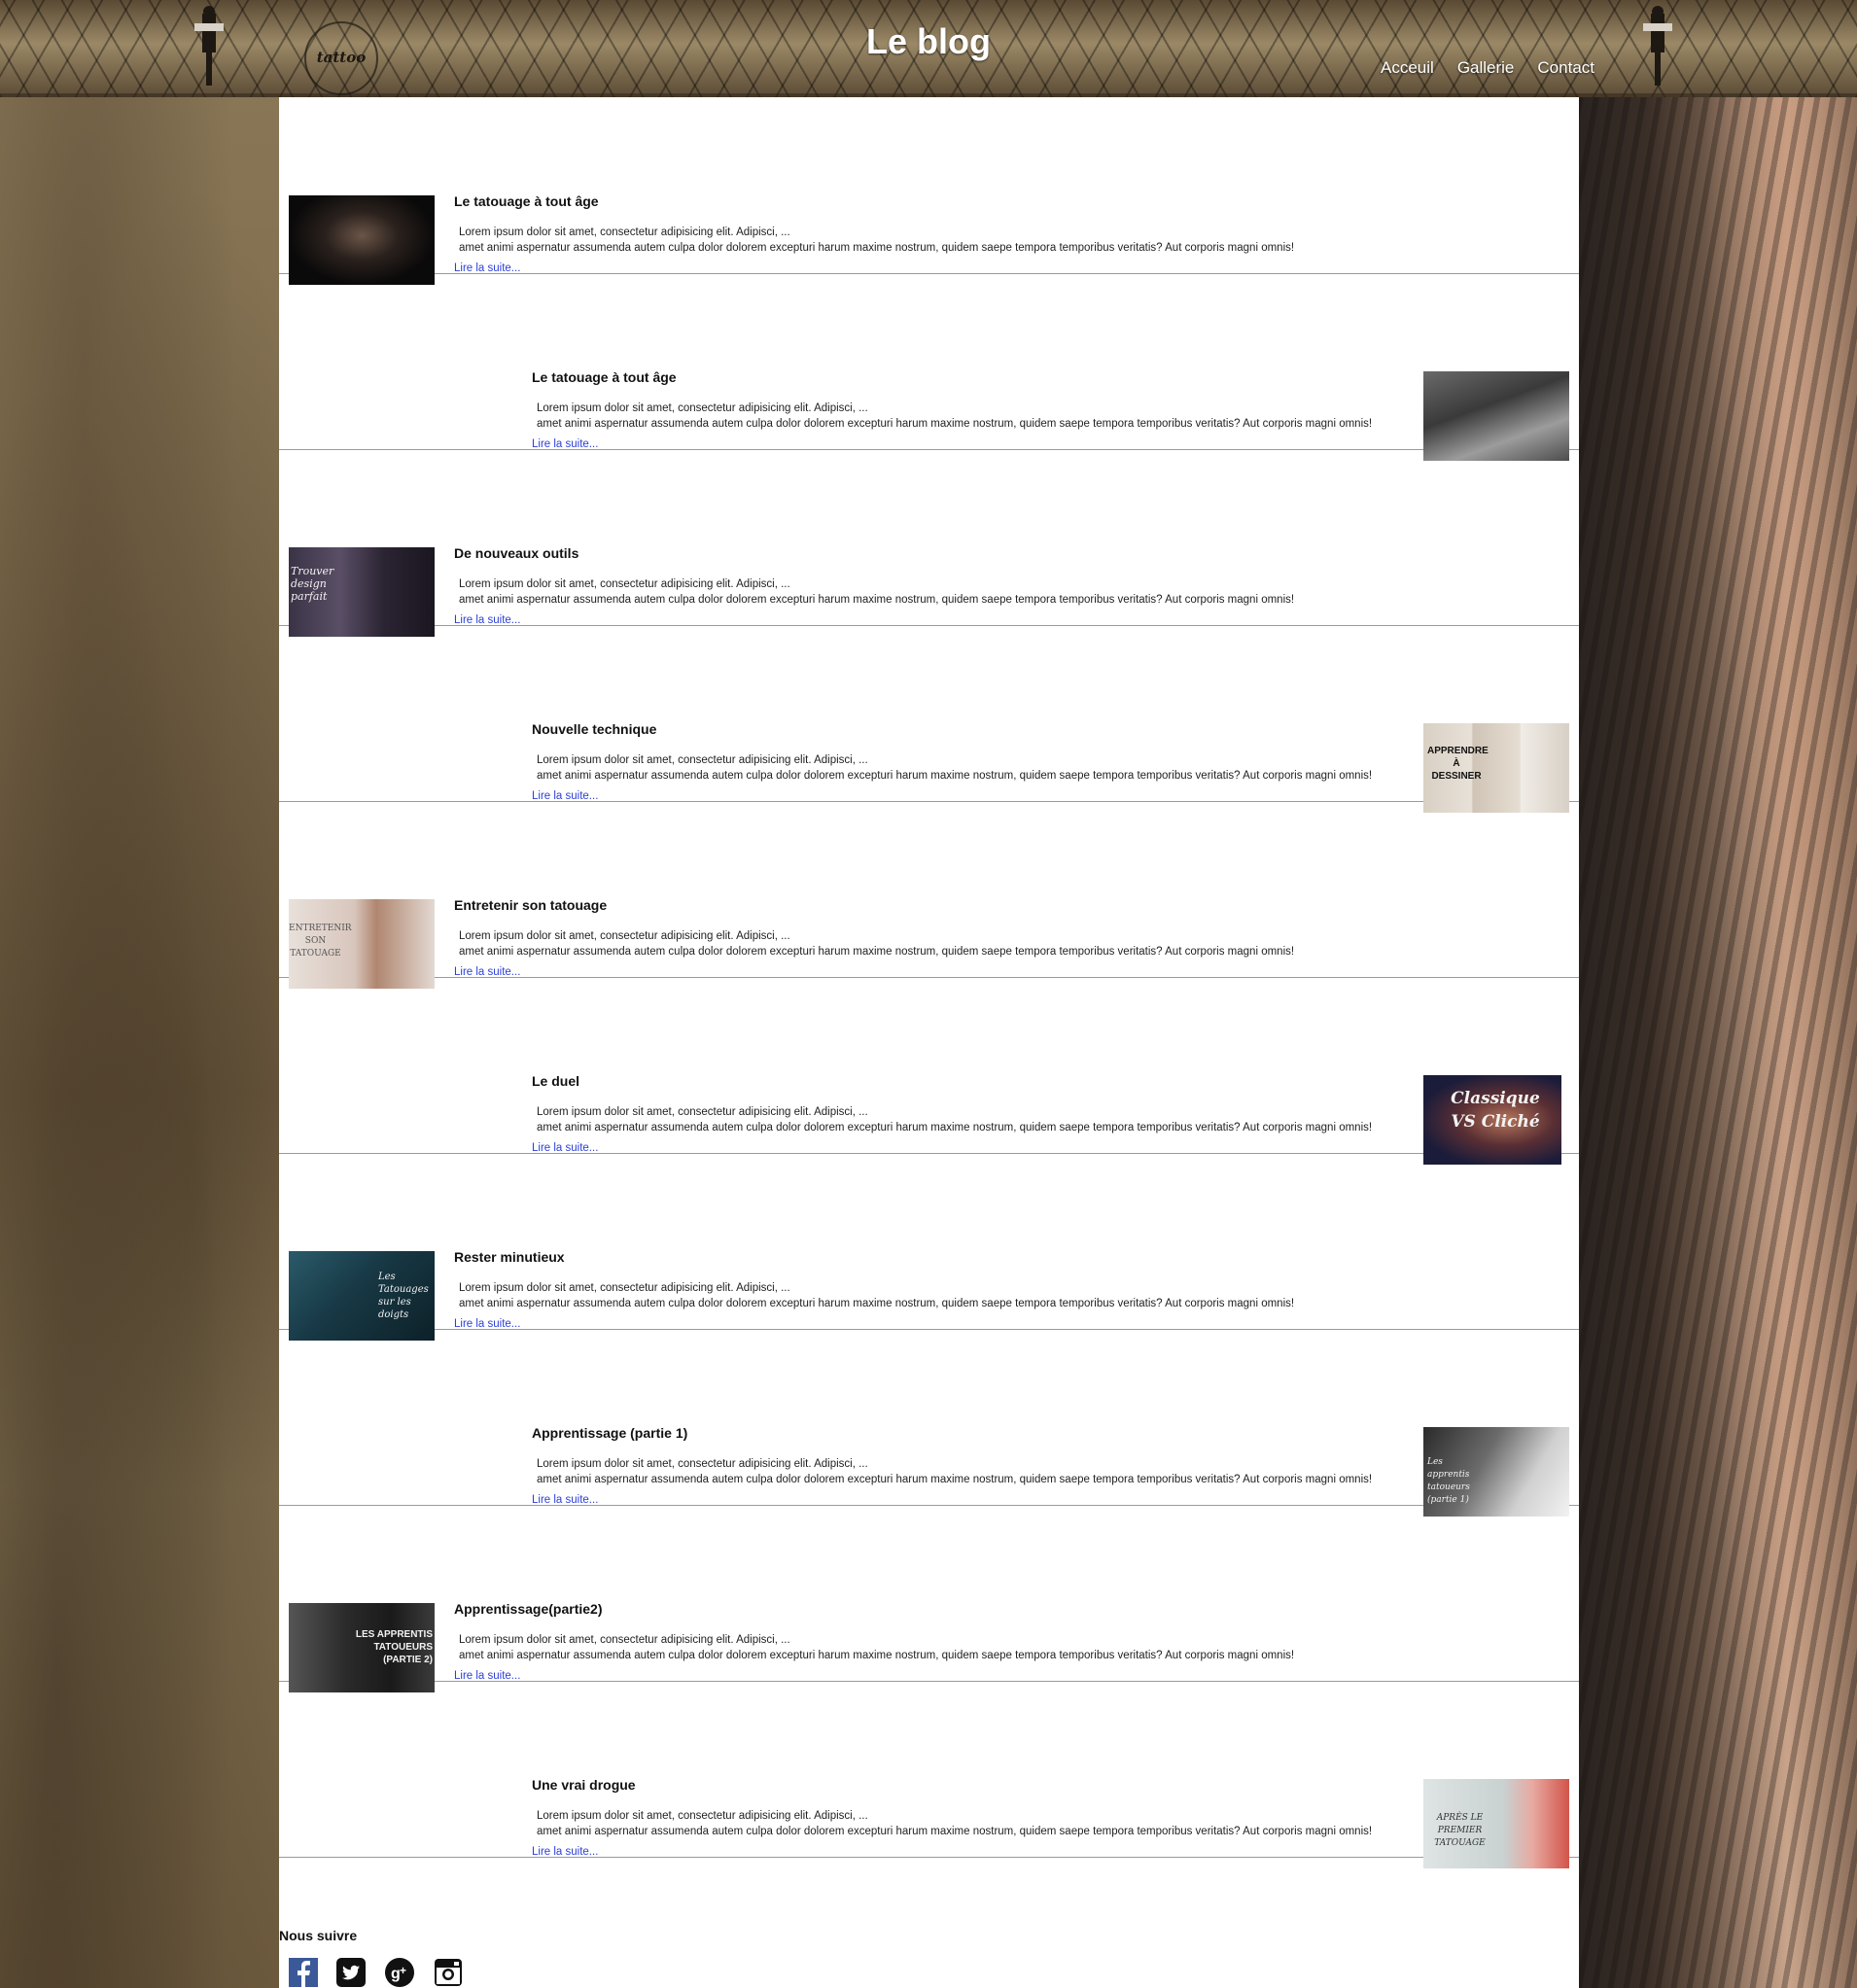 The width and height of the screenshot is (1857, 1988). Describe the element at coordinates (351, 1972) in the screenshot. I see `twitter-icon` at that location.